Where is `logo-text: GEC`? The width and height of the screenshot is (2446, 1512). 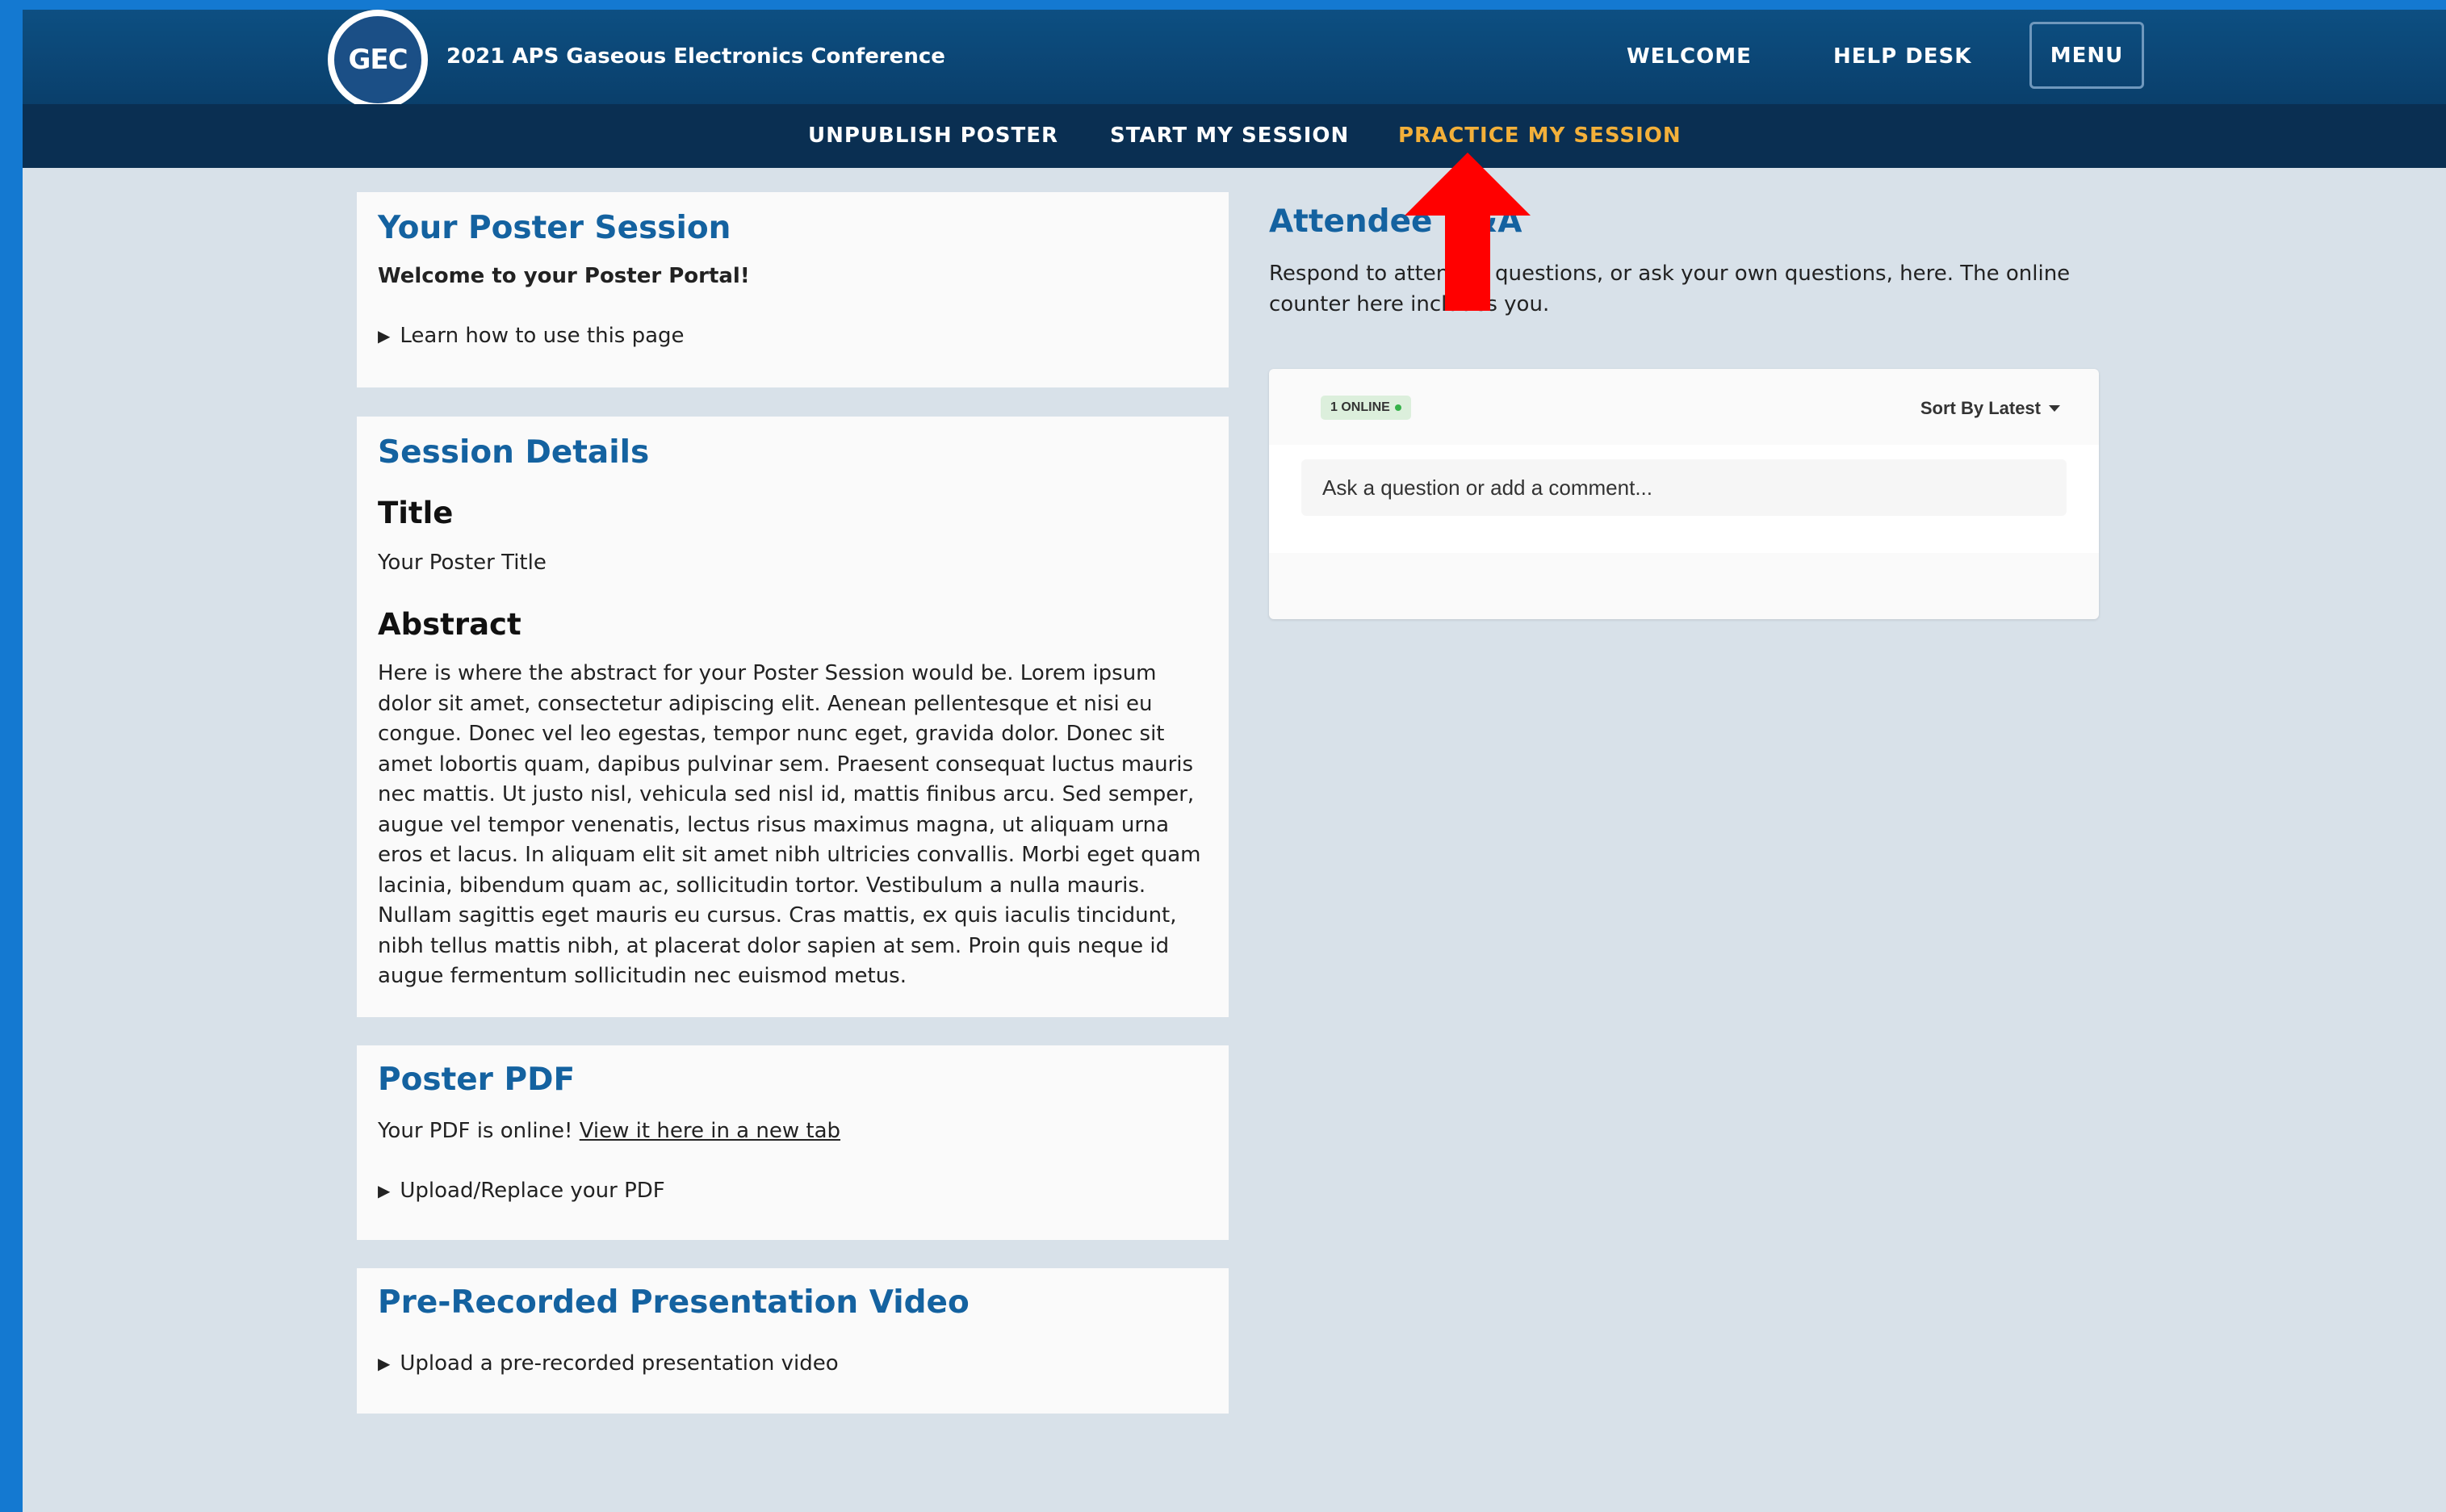 logo-text: GEC is located at coordinates (378, 60).